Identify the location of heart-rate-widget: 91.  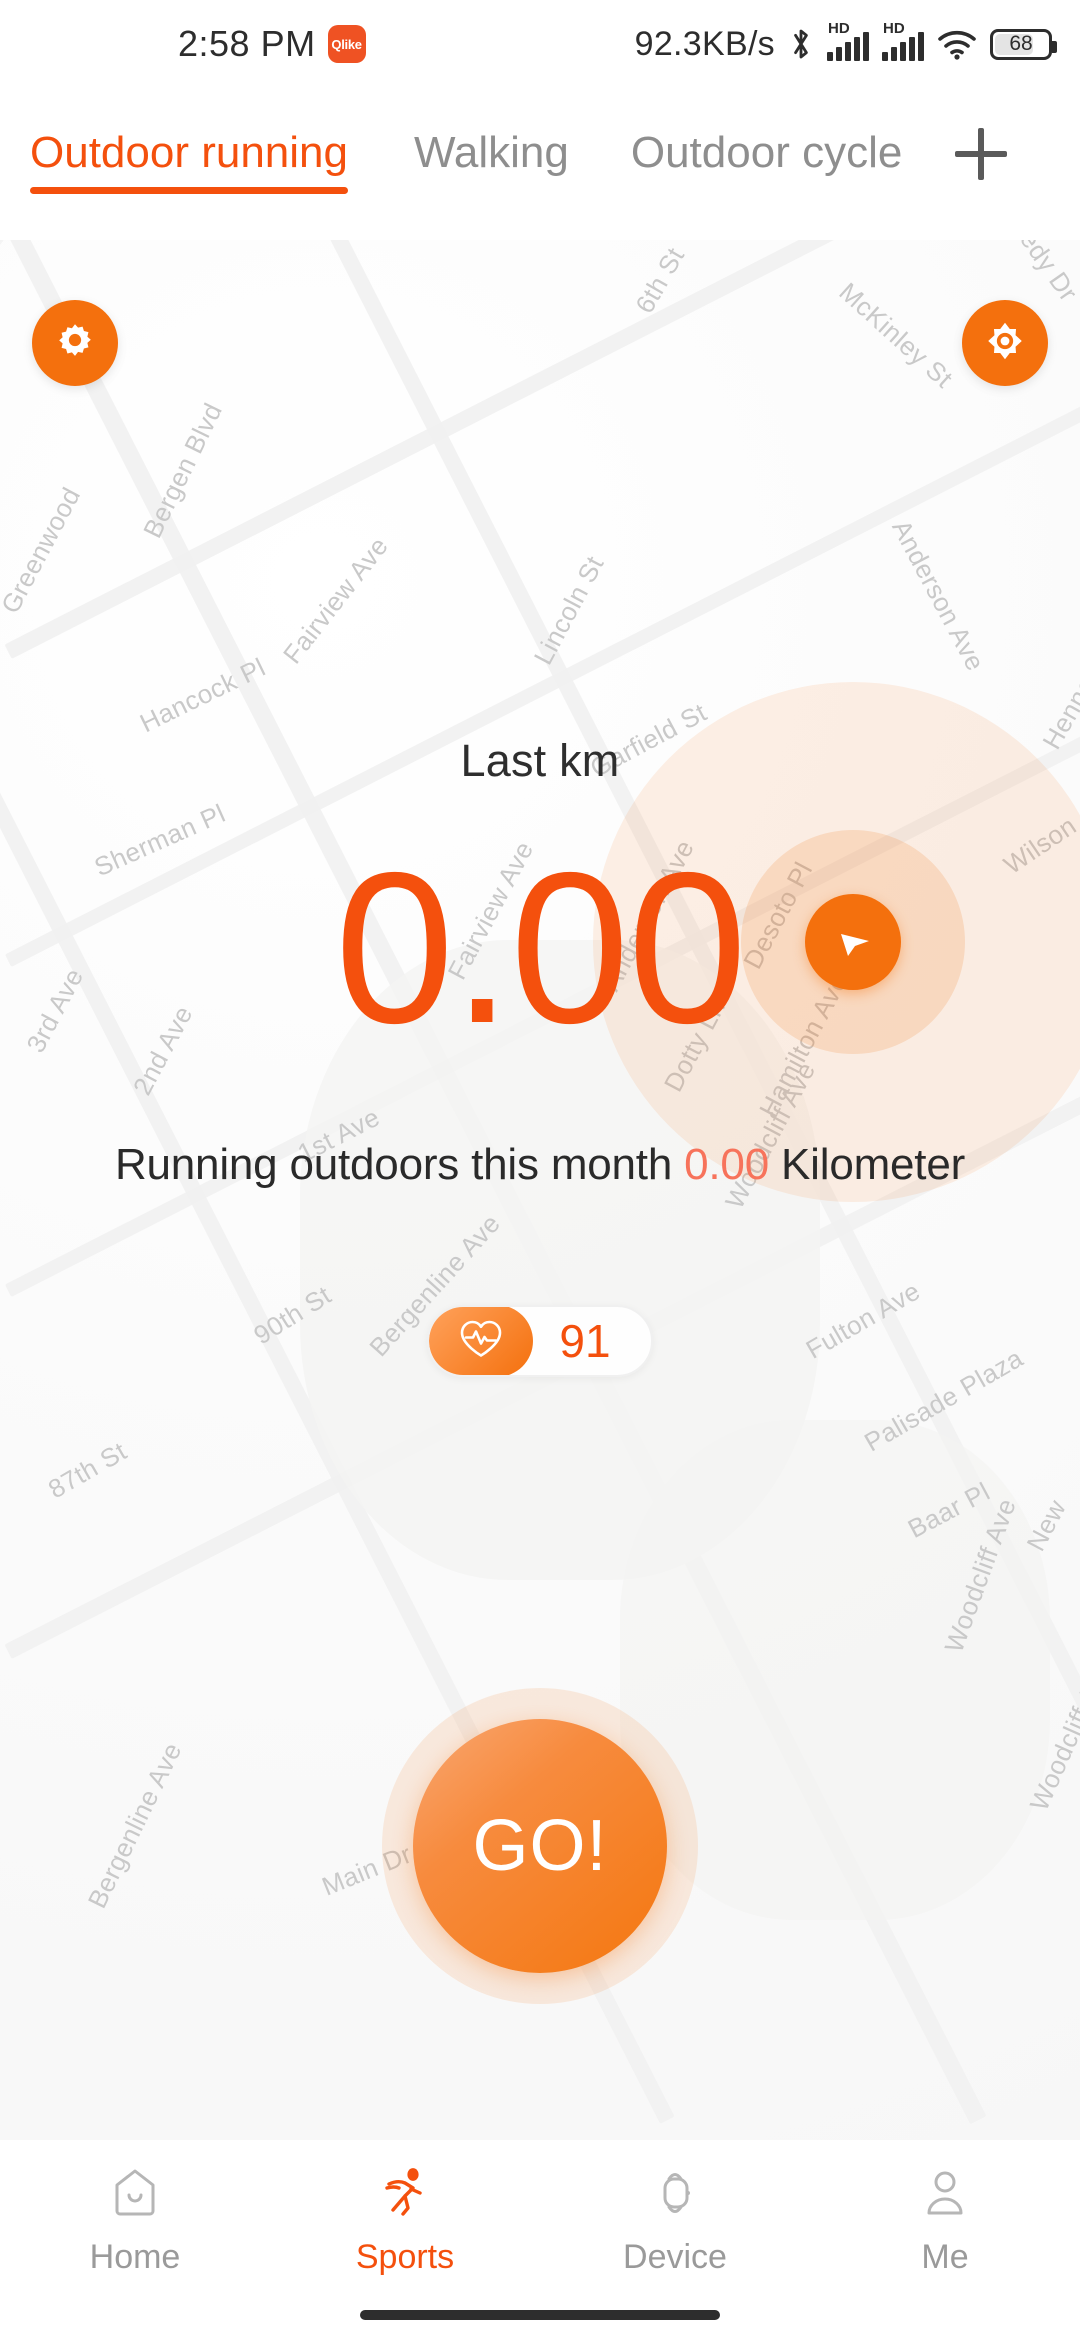
(540, 1341).